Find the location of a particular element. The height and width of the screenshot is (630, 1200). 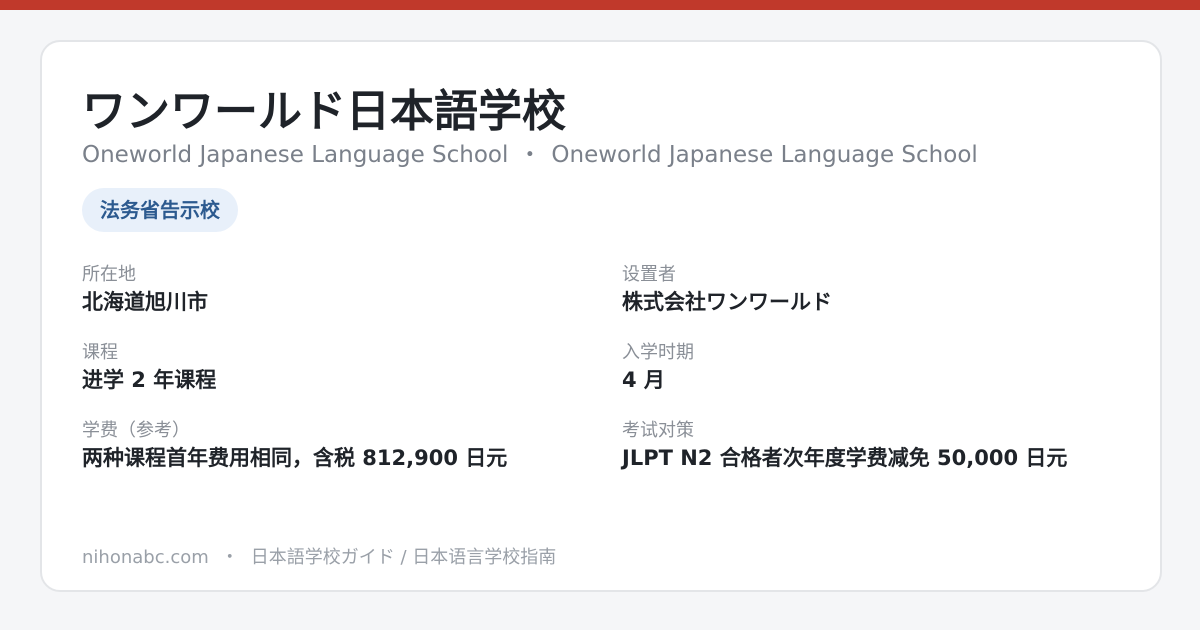

field-tuition: 学费（参考） 两种课程首年费用相同，含税 812,900 日元 is located at coordinates (332, 446).